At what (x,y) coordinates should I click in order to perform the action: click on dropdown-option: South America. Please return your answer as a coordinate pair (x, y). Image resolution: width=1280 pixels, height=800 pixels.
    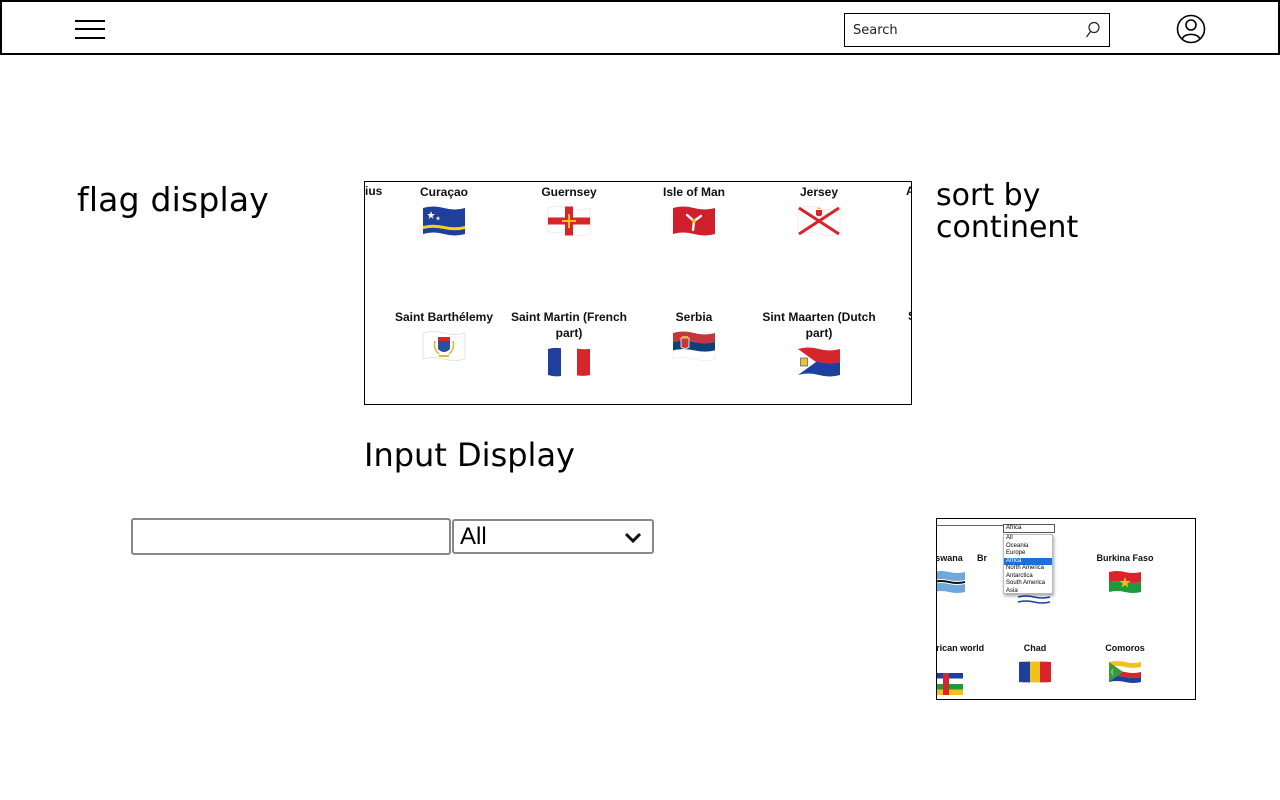
    Looking at the image, I should click on (1026, 583).